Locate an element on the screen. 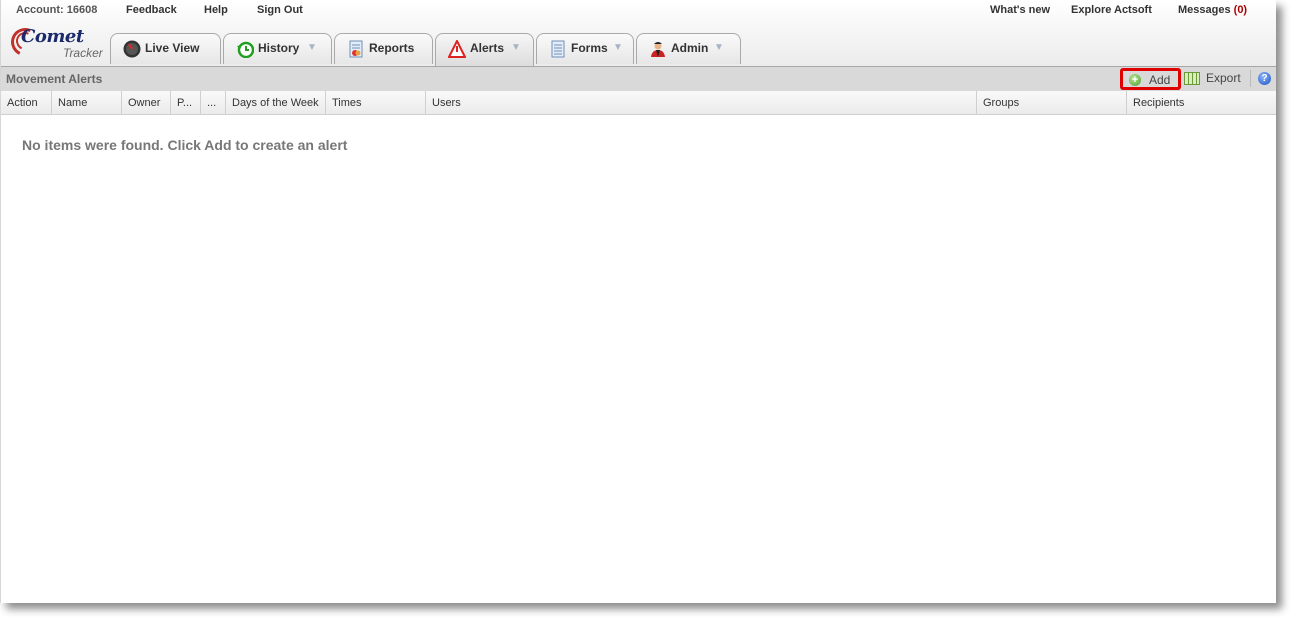 Image resolution: width=1293 pixels, height=621 pixels. explore-actsoft-link: Explore Actsoft is located at coordinates (1111, 10).